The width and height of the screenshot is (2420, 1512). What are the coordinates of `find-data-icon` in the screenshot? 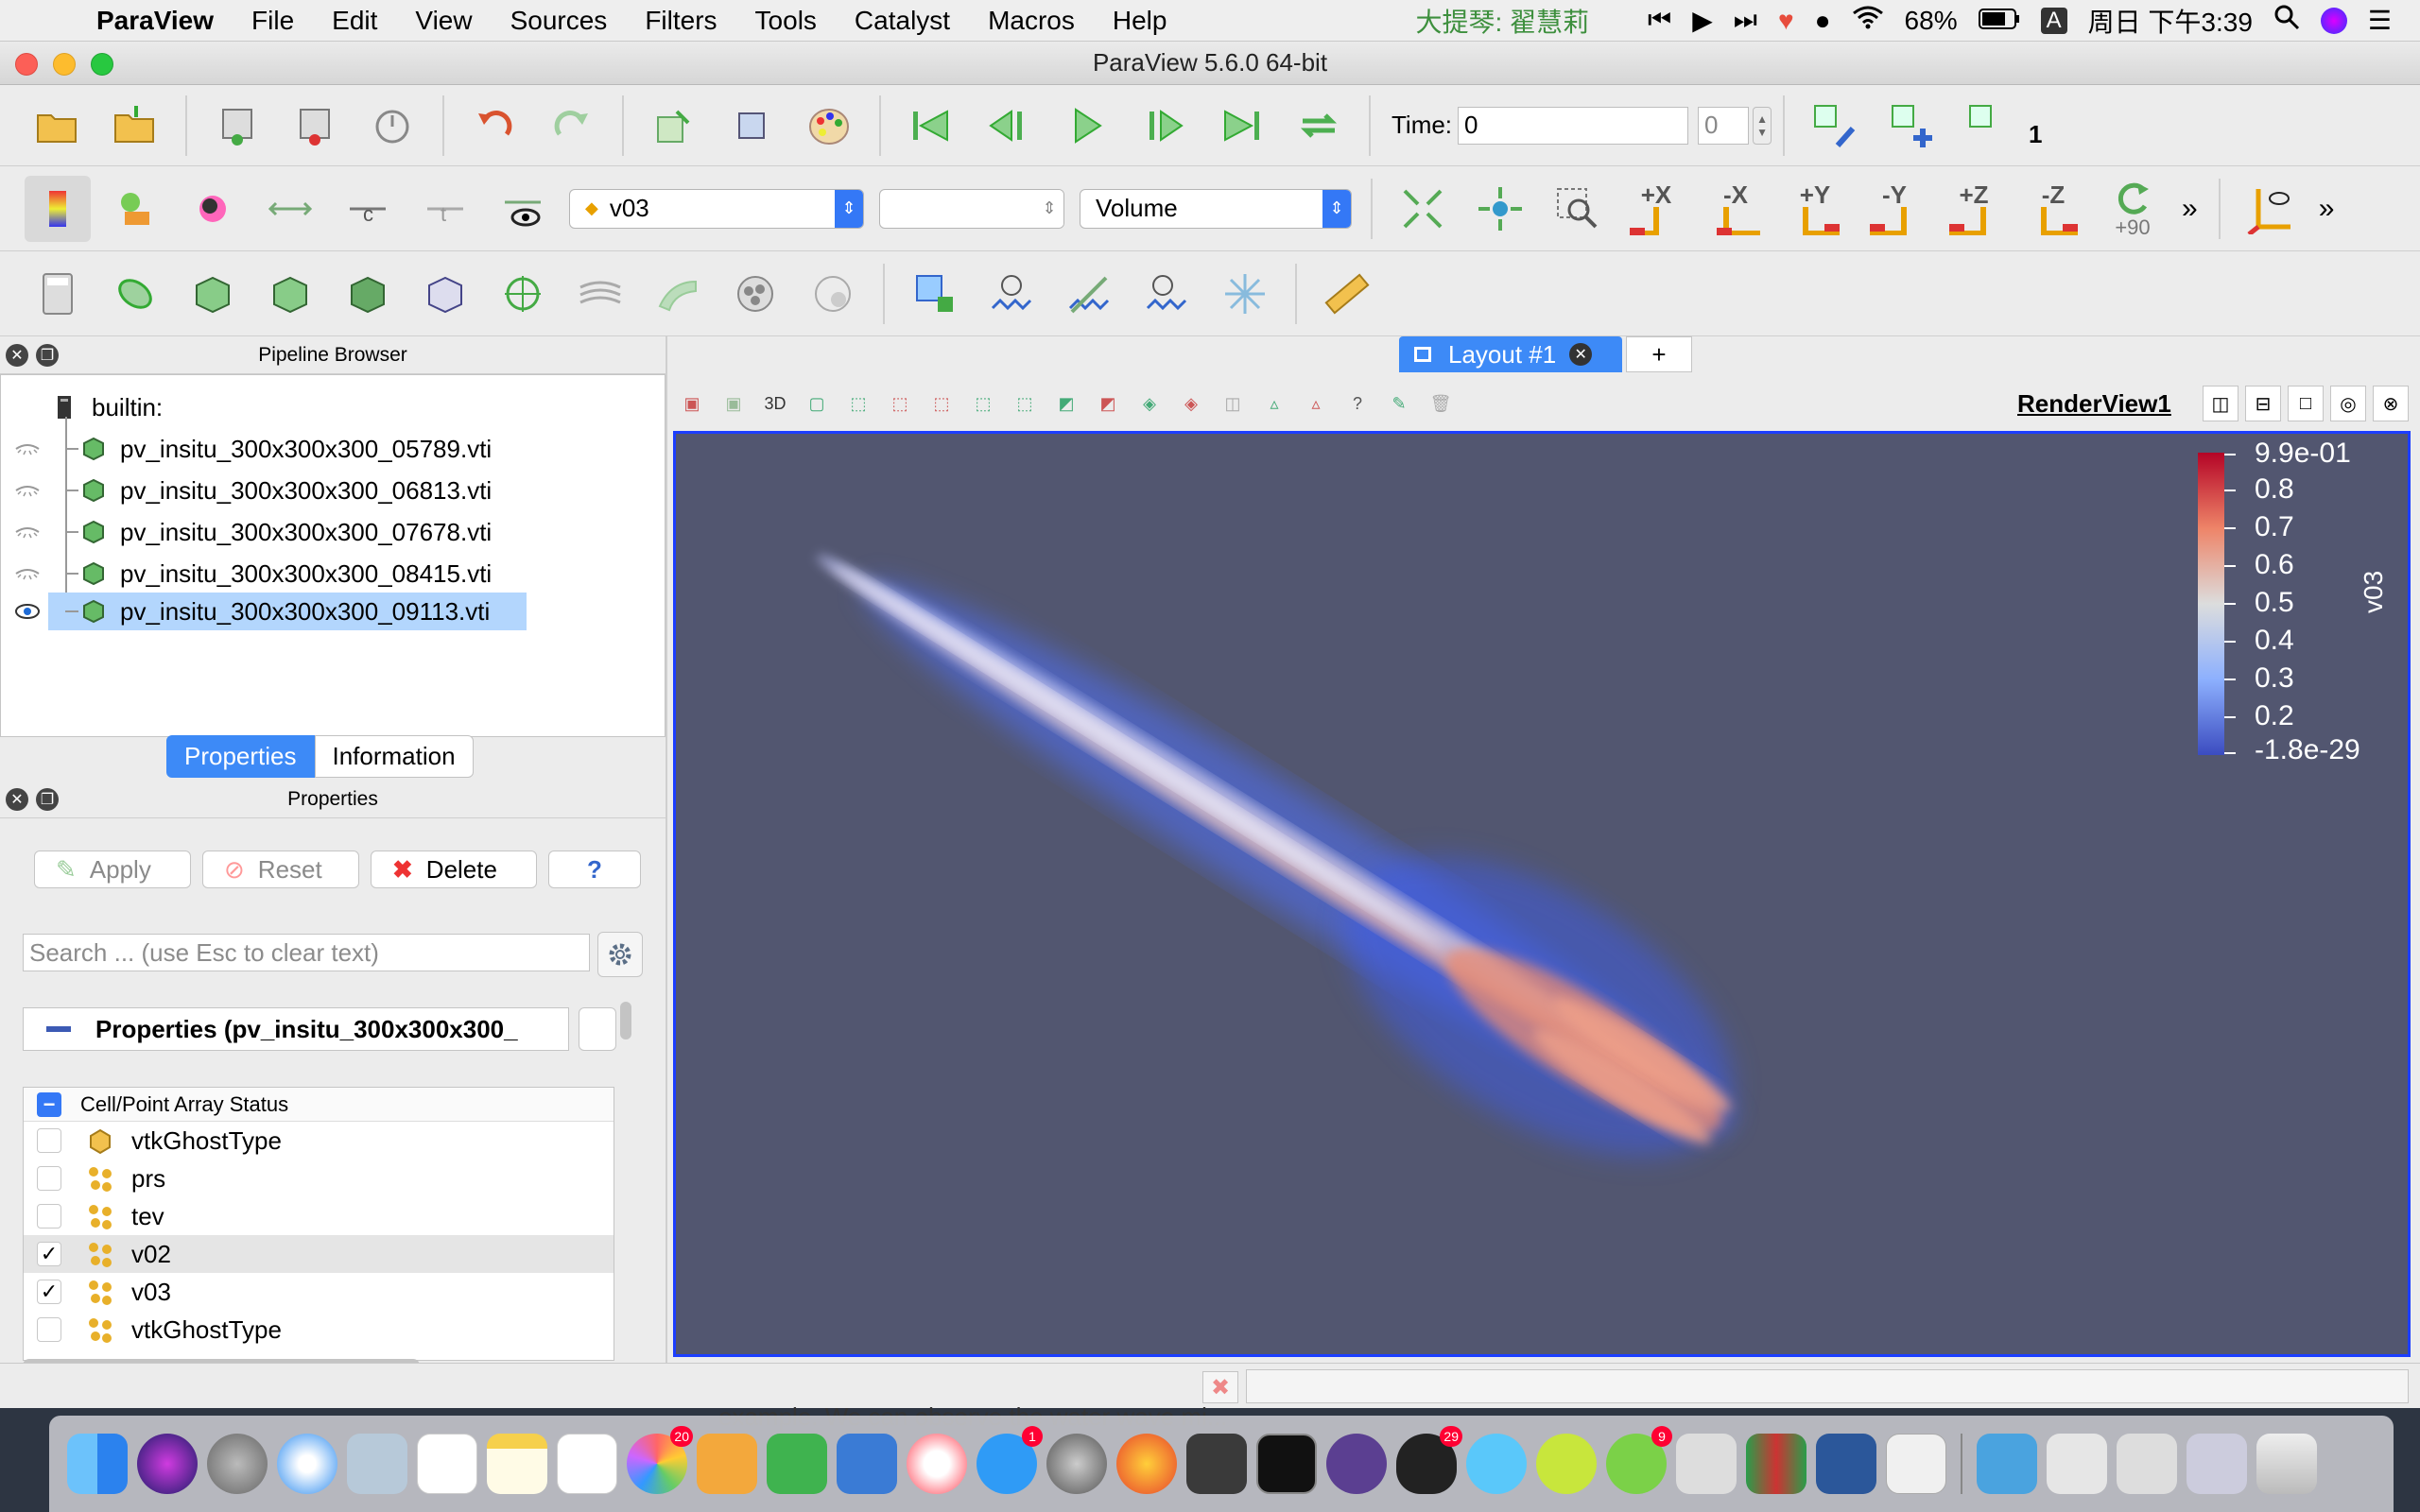 It's located at (1835, 126).